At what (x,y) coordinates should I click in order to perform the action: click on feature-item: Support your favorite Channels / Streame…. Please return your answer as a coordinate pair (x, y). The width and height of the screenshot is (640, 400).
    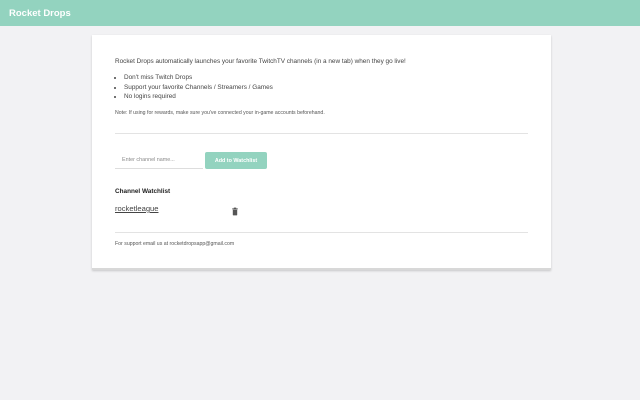
    Looking at the image, I should click on (198, 88).